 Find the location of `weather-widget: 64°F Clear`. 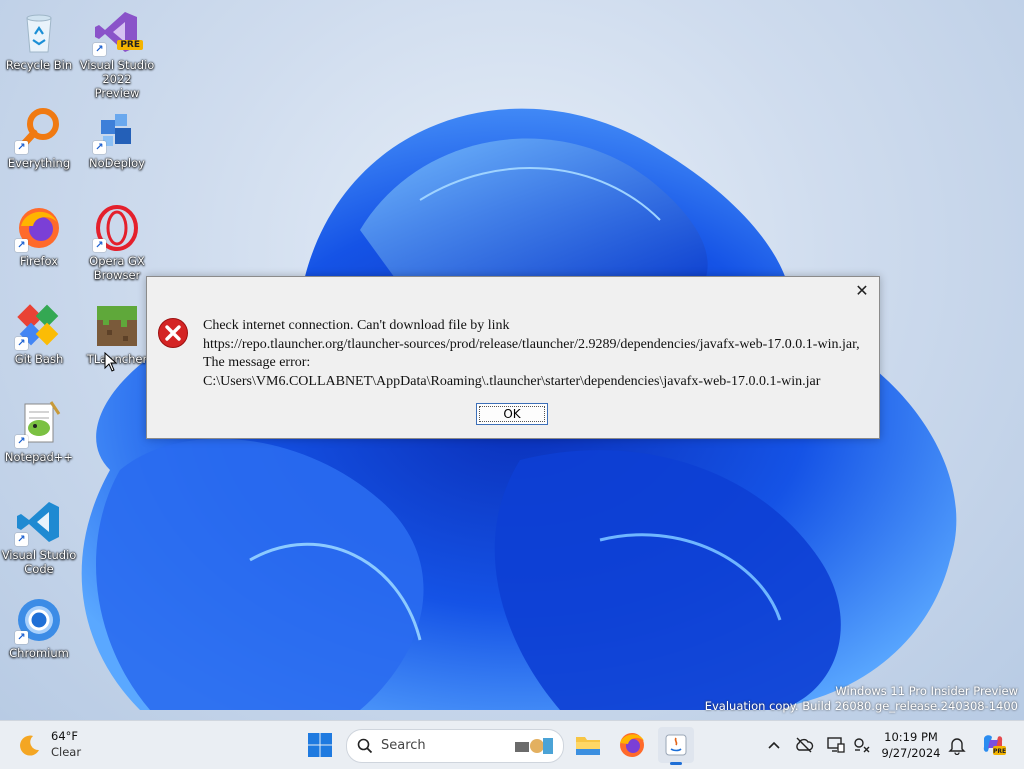

weather-widget: 64°F Clear is located at coordinates (61, 745).